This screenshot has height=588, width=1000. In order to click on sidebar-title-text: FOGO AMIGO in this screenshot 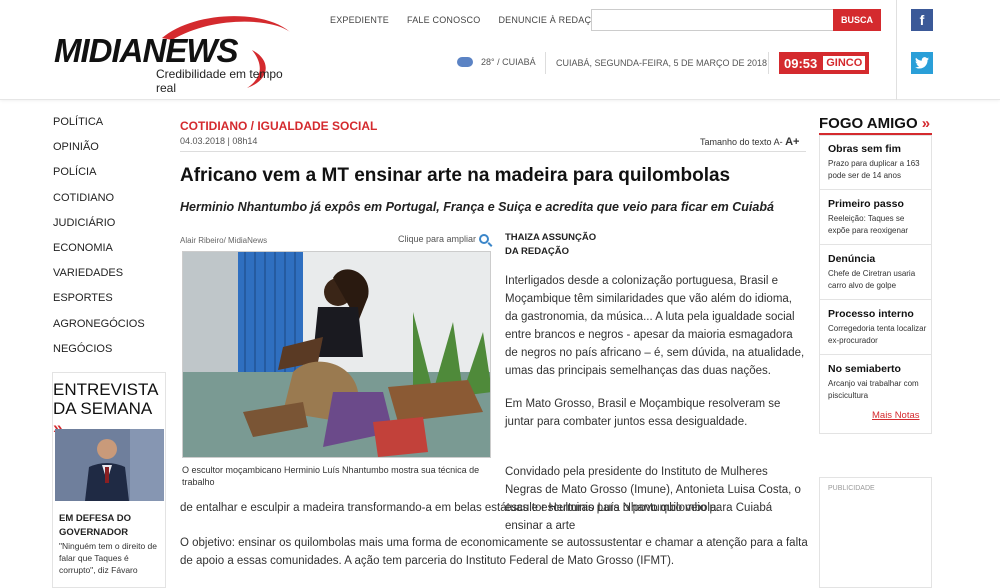, I will do `click(868, 123)`.